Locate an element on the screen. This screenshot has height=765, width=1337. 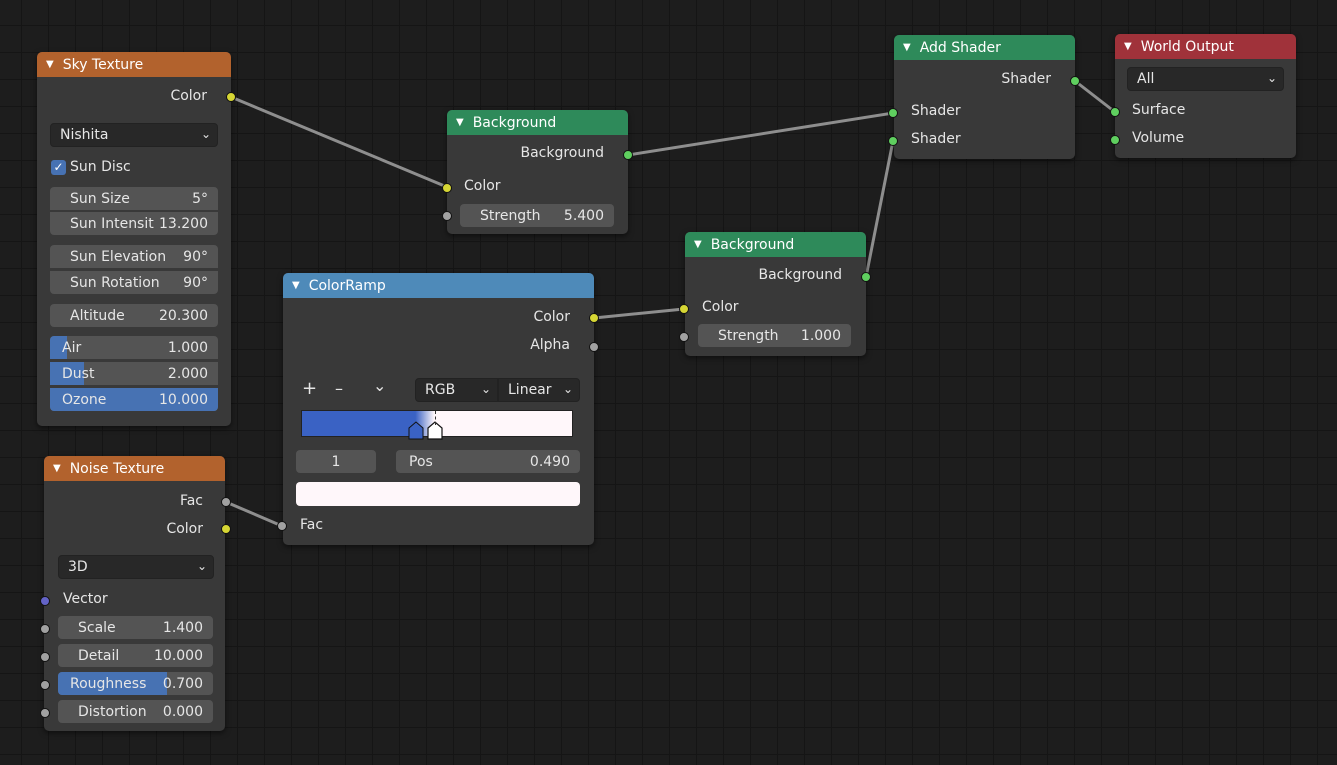
world-volume-input-socket is located at coordinates (1115, 140).